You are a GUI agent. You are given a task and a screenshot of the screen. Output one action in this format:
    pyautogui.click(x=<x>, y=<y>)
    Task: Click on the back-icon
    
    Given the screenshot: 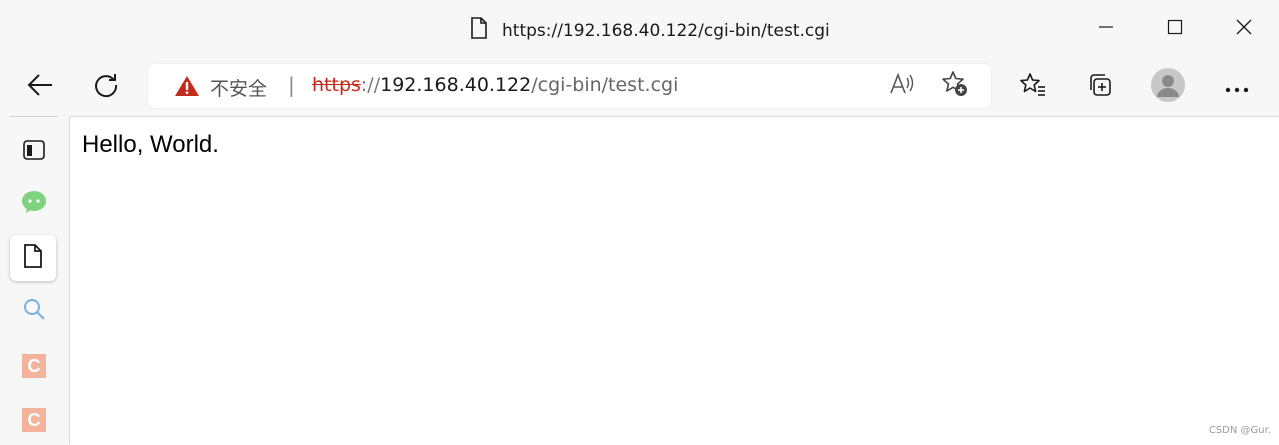 What is the action you would take?
    pyautogui.click(x=40, y=87)
    